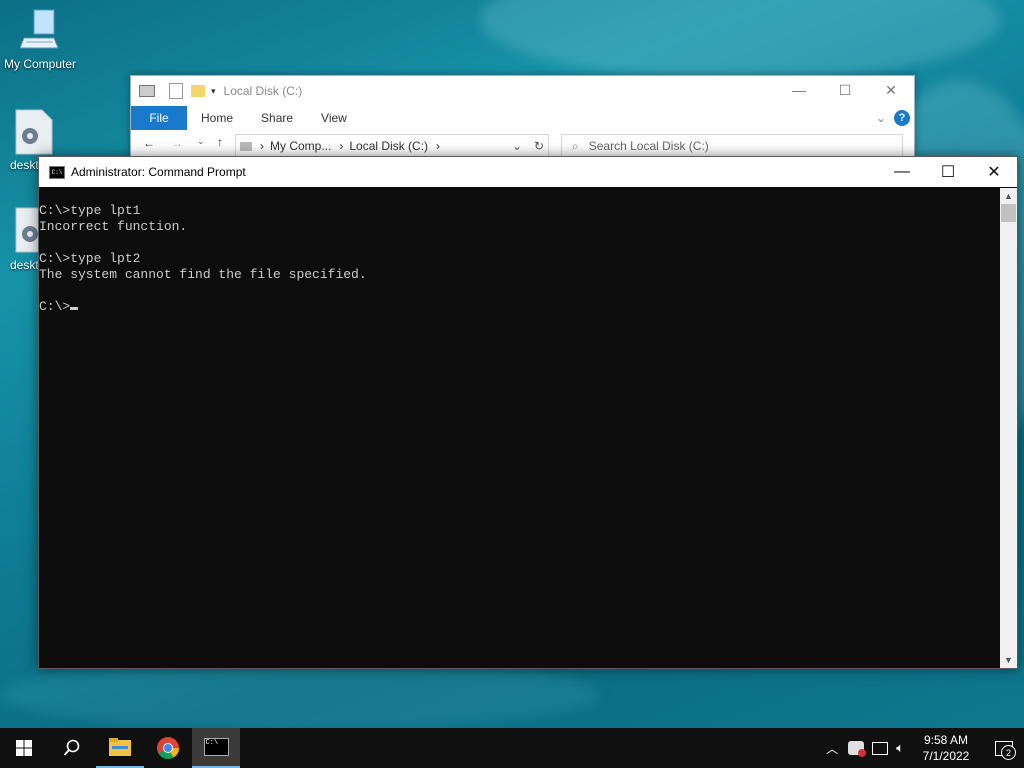 This screenshot has height=768, width=1024. Describe the element at coordinates (902, 118) in the screenshot. I see `help-icon: ?` at that location.